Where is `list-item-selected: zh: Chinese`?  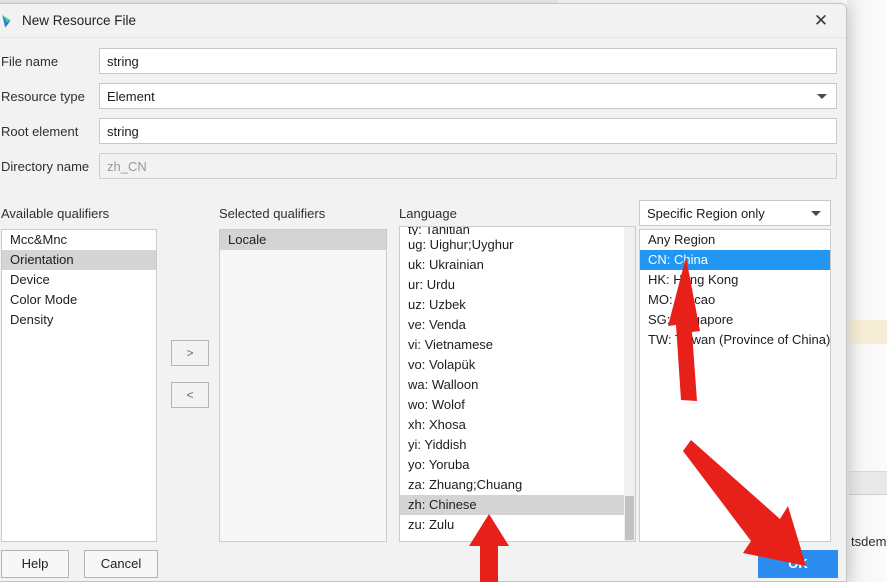 list-item-selected: zh: Chinese is located at coordinates (517, 505).